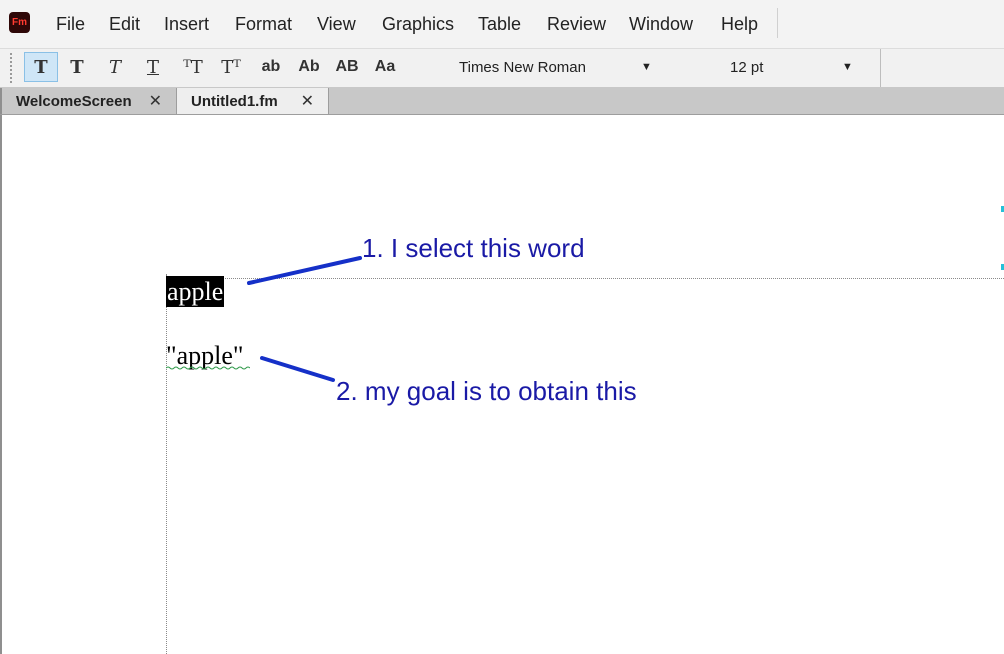 Image resolution: width=1004 pixels, height=654 pixels. I want to click on tab-label: WelcomeScreen, so click(74, 101).